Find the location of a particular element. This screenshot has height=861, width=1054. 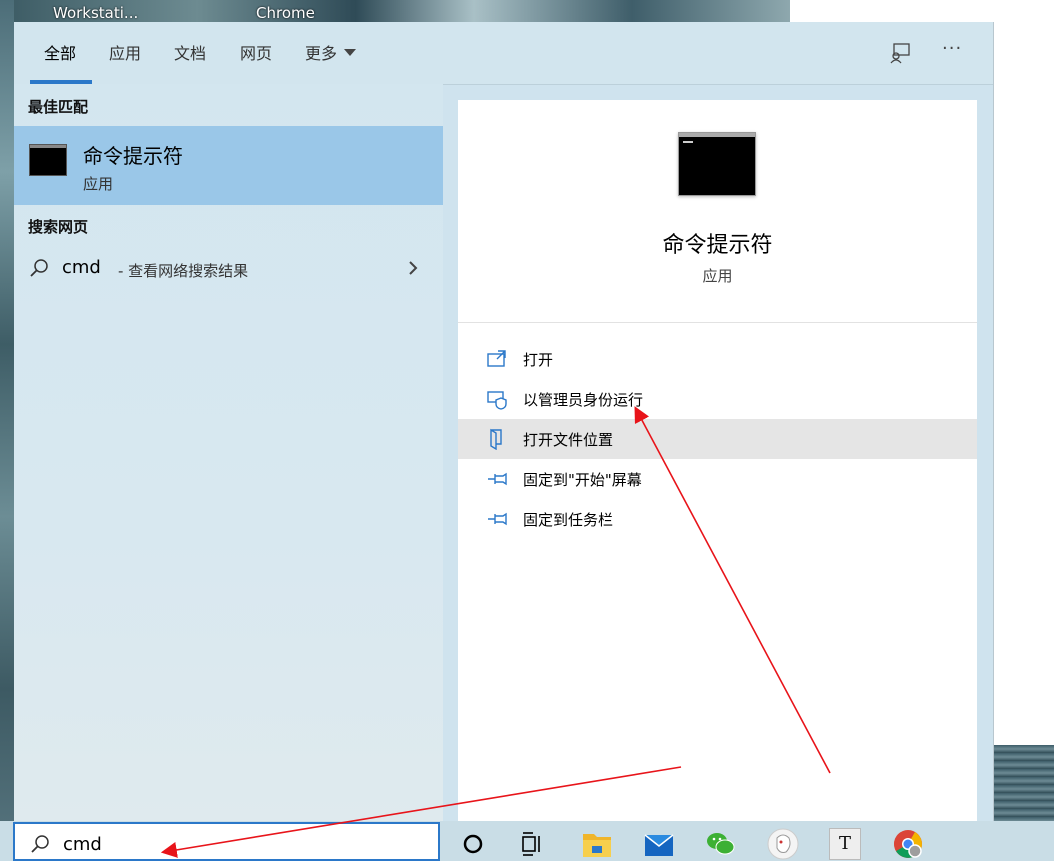

pin-taskbar-icon is located at coordinates (497, 519).